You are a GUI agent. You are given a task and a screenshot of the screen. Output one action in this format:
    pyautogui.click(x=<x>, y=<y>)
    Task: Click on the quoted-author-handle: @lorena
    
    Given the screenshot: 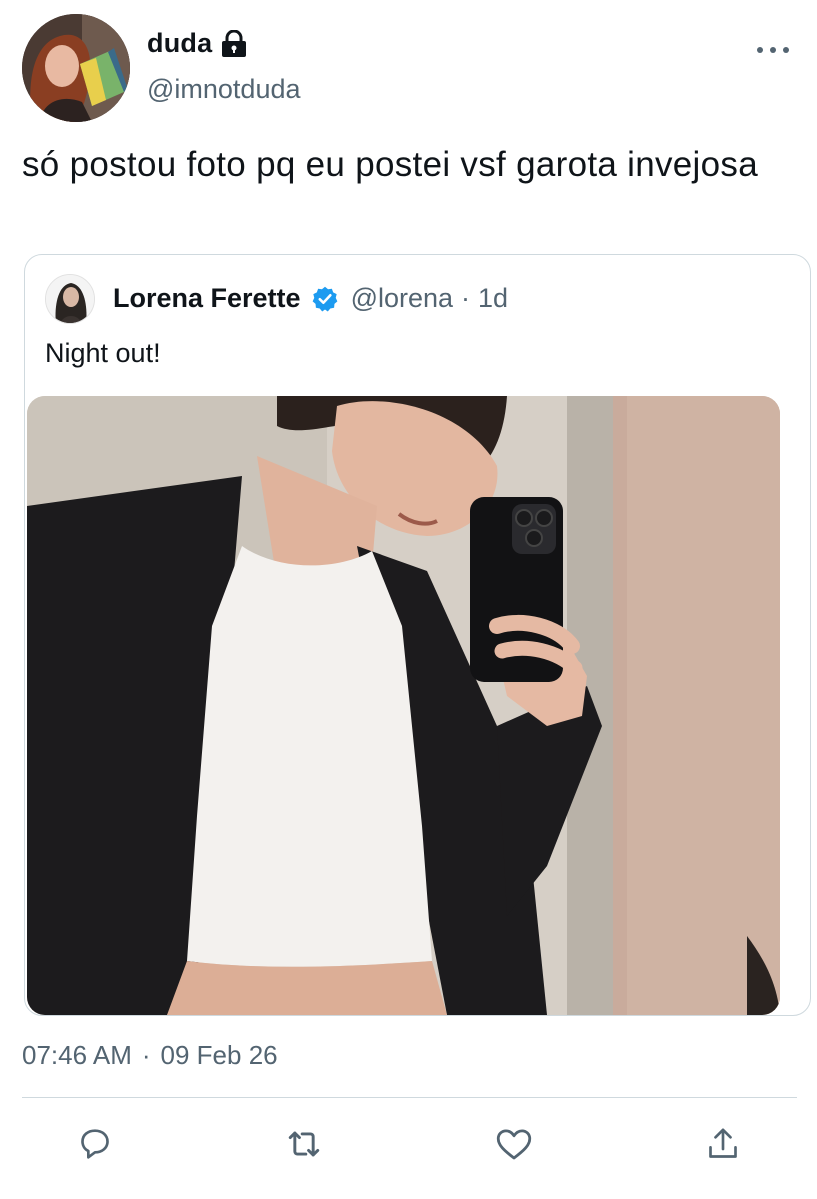 What is the action you would take?
    pyautogui.click(x=402, y=298)
    